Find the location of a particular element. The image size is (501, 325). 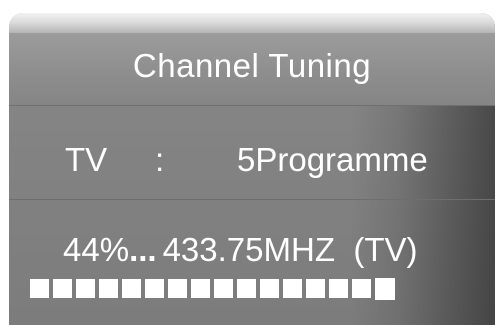

osd-title: Channel Tuning is located at coordinates (252, 65).